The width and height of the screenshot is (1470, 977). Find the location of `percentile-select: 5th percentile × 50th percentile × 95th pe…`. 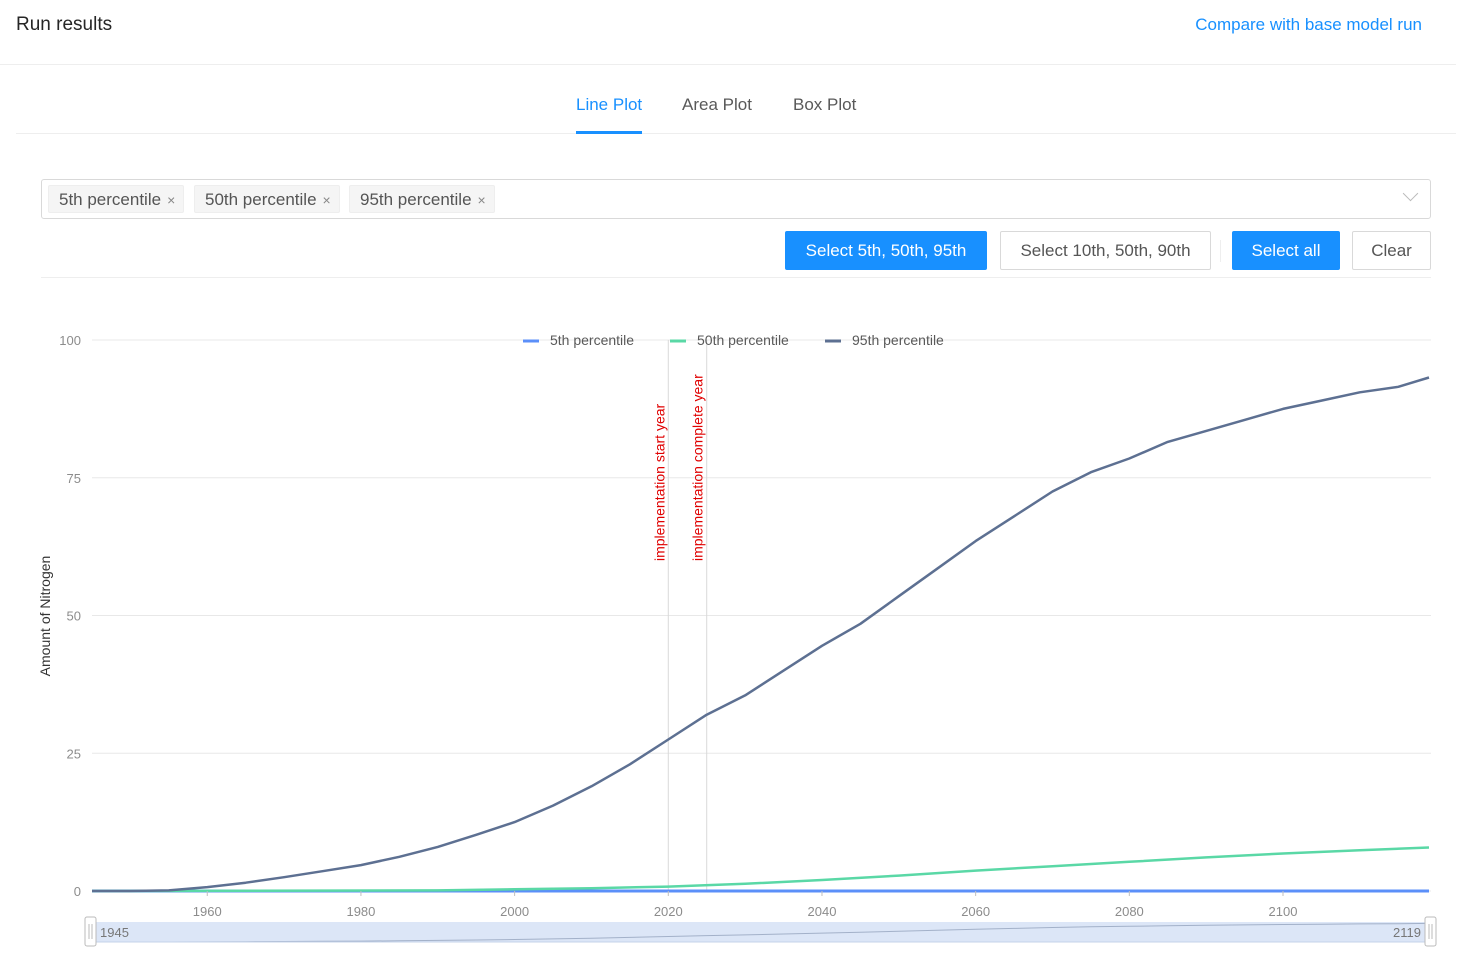

percentile-select: 5th percentile × 50th percentile × 95th pe… is located at coordinates (736, 199).